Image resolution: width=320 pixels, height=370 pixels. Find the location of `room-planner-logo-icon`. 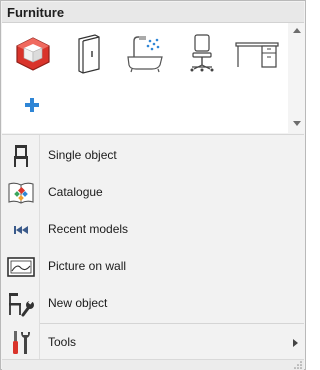

room-planner-logo-icon is located at coordinates (33, 54).